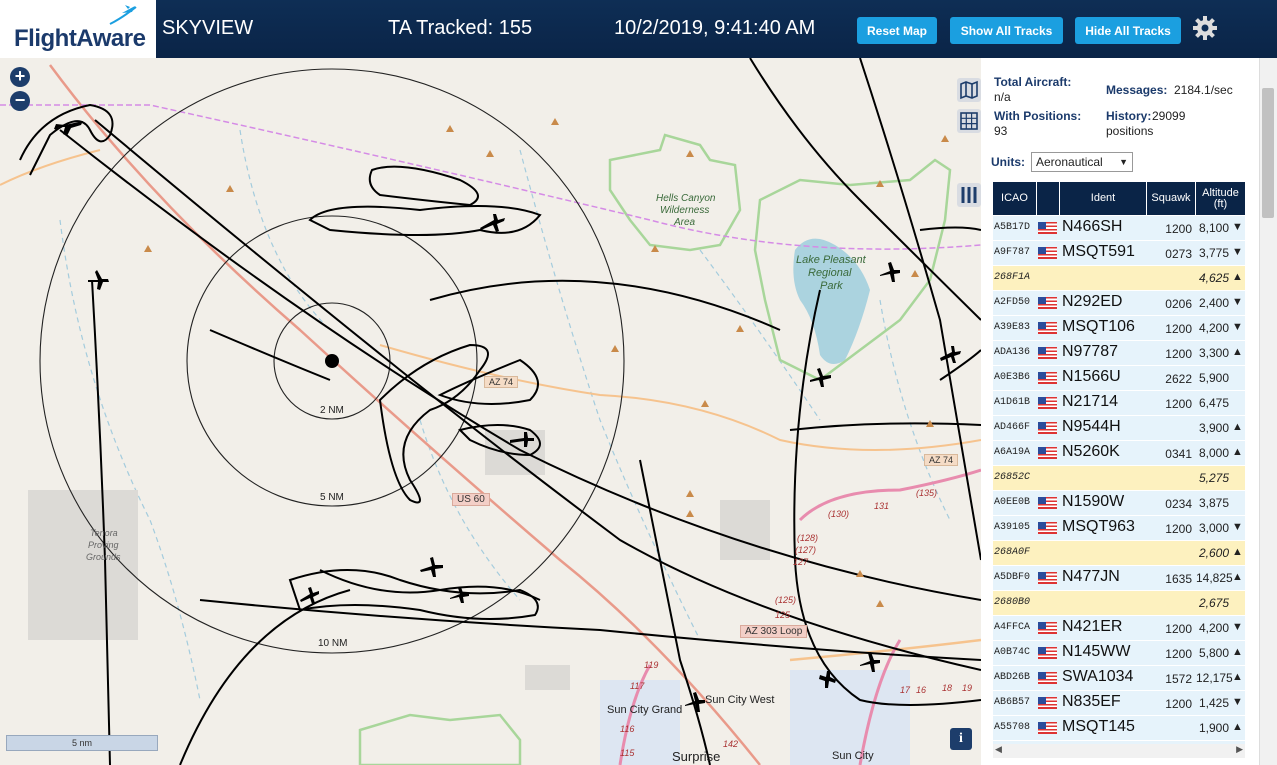 This screenshot has width=1277, height=765. Describe the element at coordinates (1171, 198) in the screenshot. I see `col-squawk: Squawk` at that location.